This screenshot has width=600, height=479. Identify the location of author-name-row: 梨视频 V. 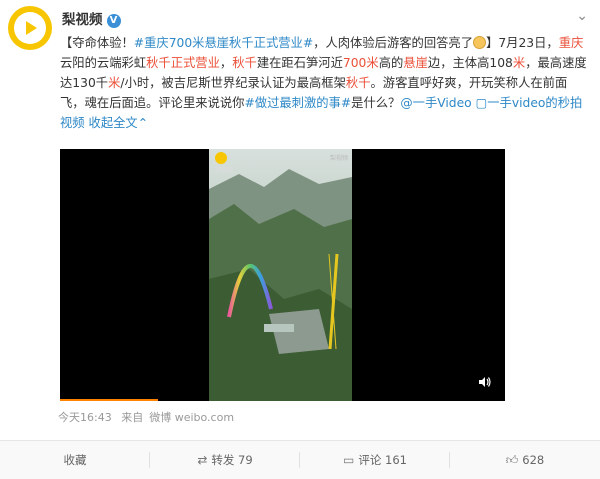
(91, 18).